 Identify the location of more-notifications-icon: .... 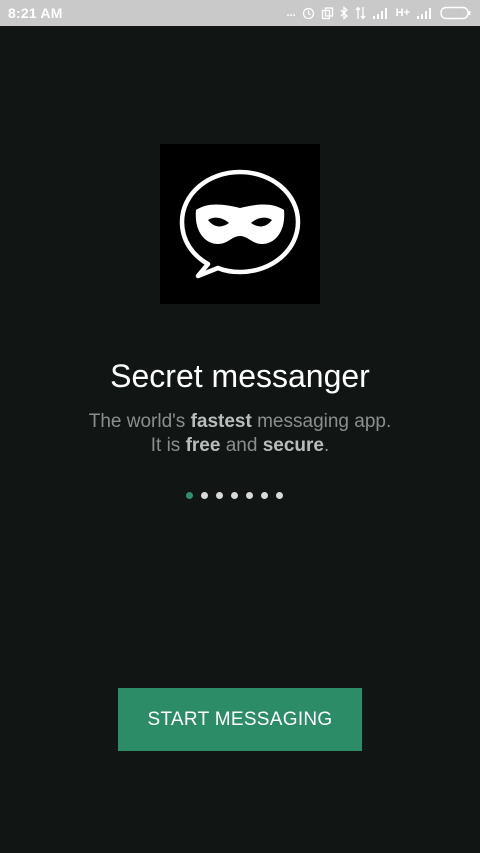
(291, 13).